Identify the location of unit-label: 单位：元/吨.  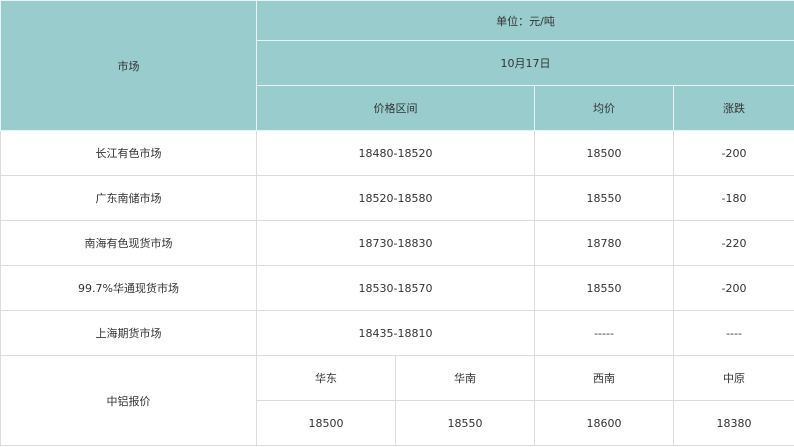
(524, 20).